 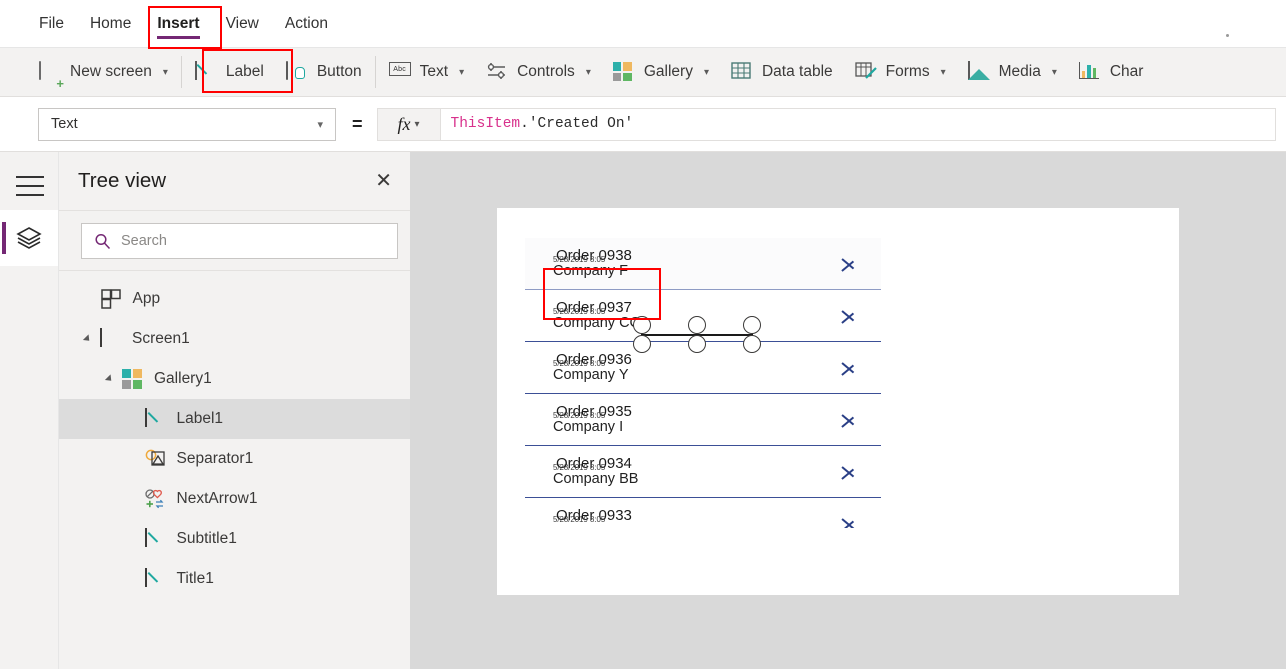 I want to click on left-rail, so click(x=29, y=410).